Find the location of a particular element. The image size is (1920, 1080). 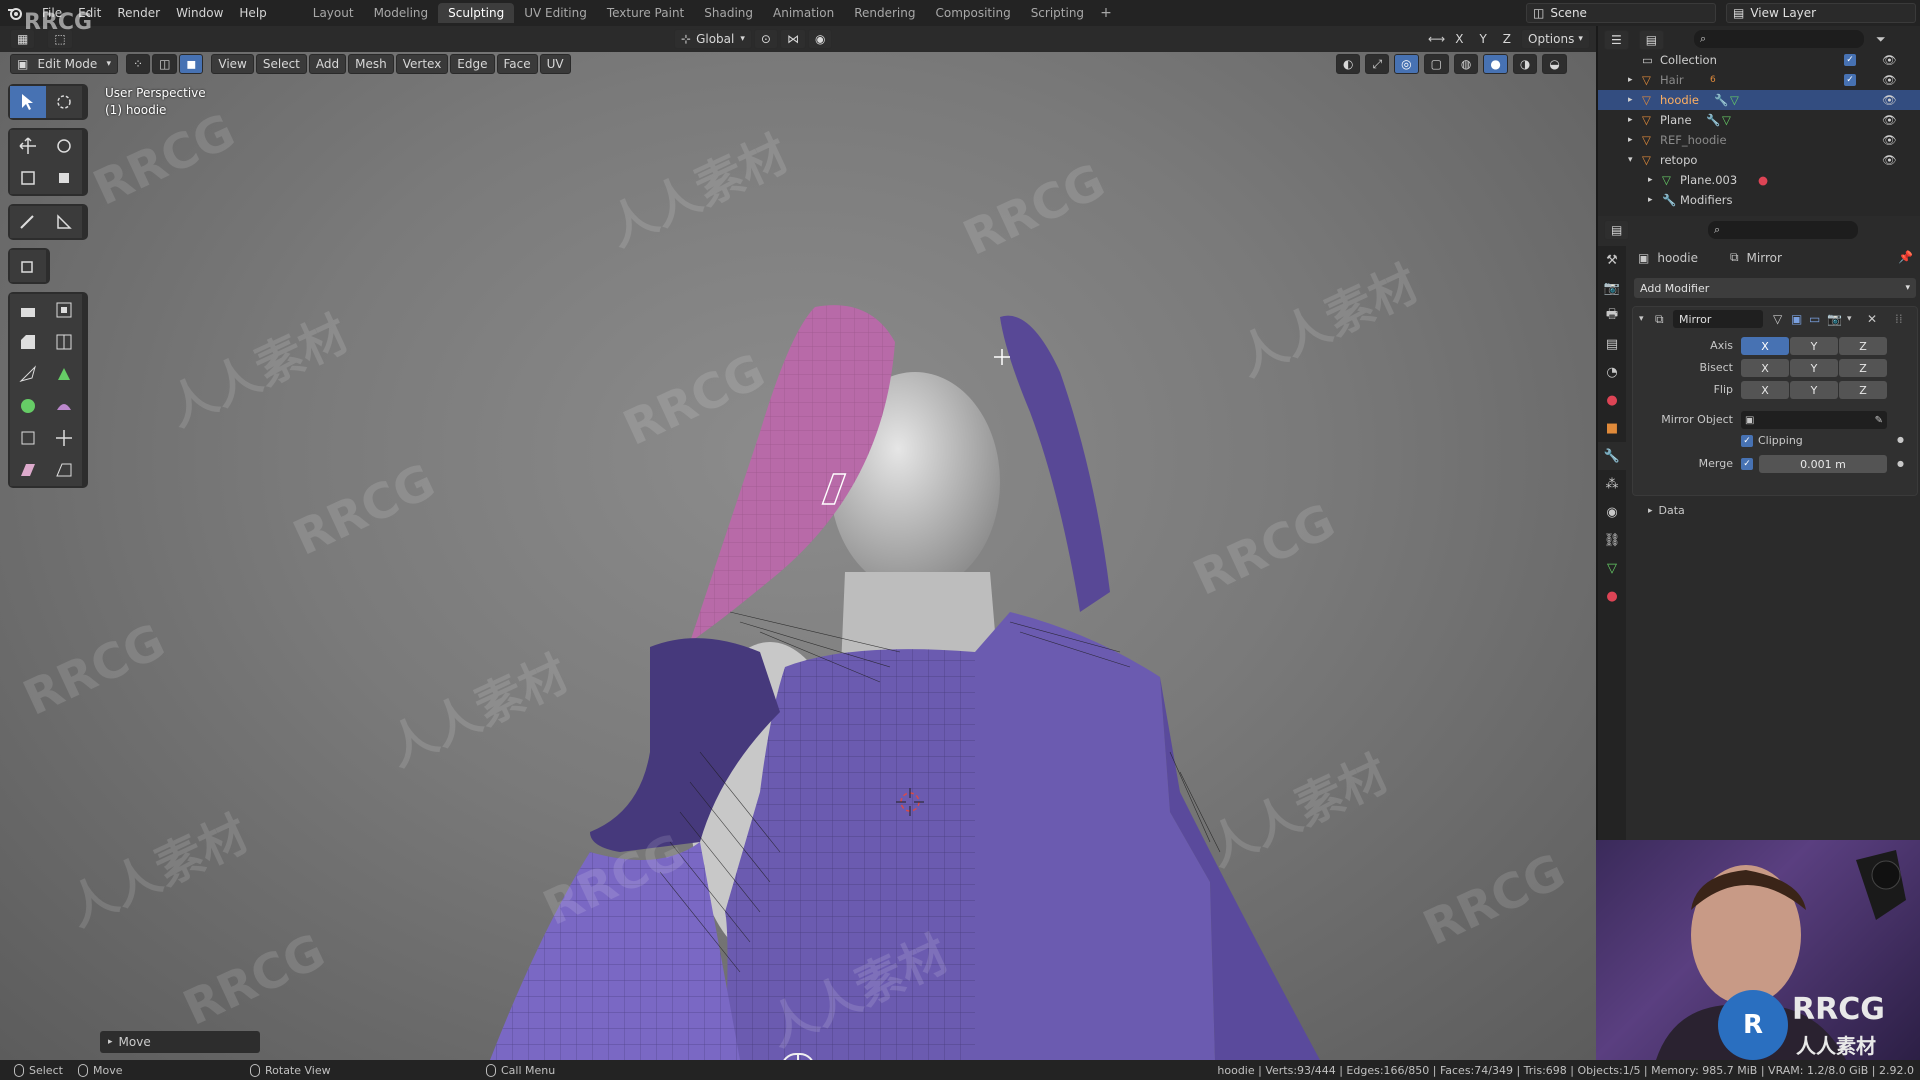

visibility-icon: ◐ is located at coordinates (1348, 64).